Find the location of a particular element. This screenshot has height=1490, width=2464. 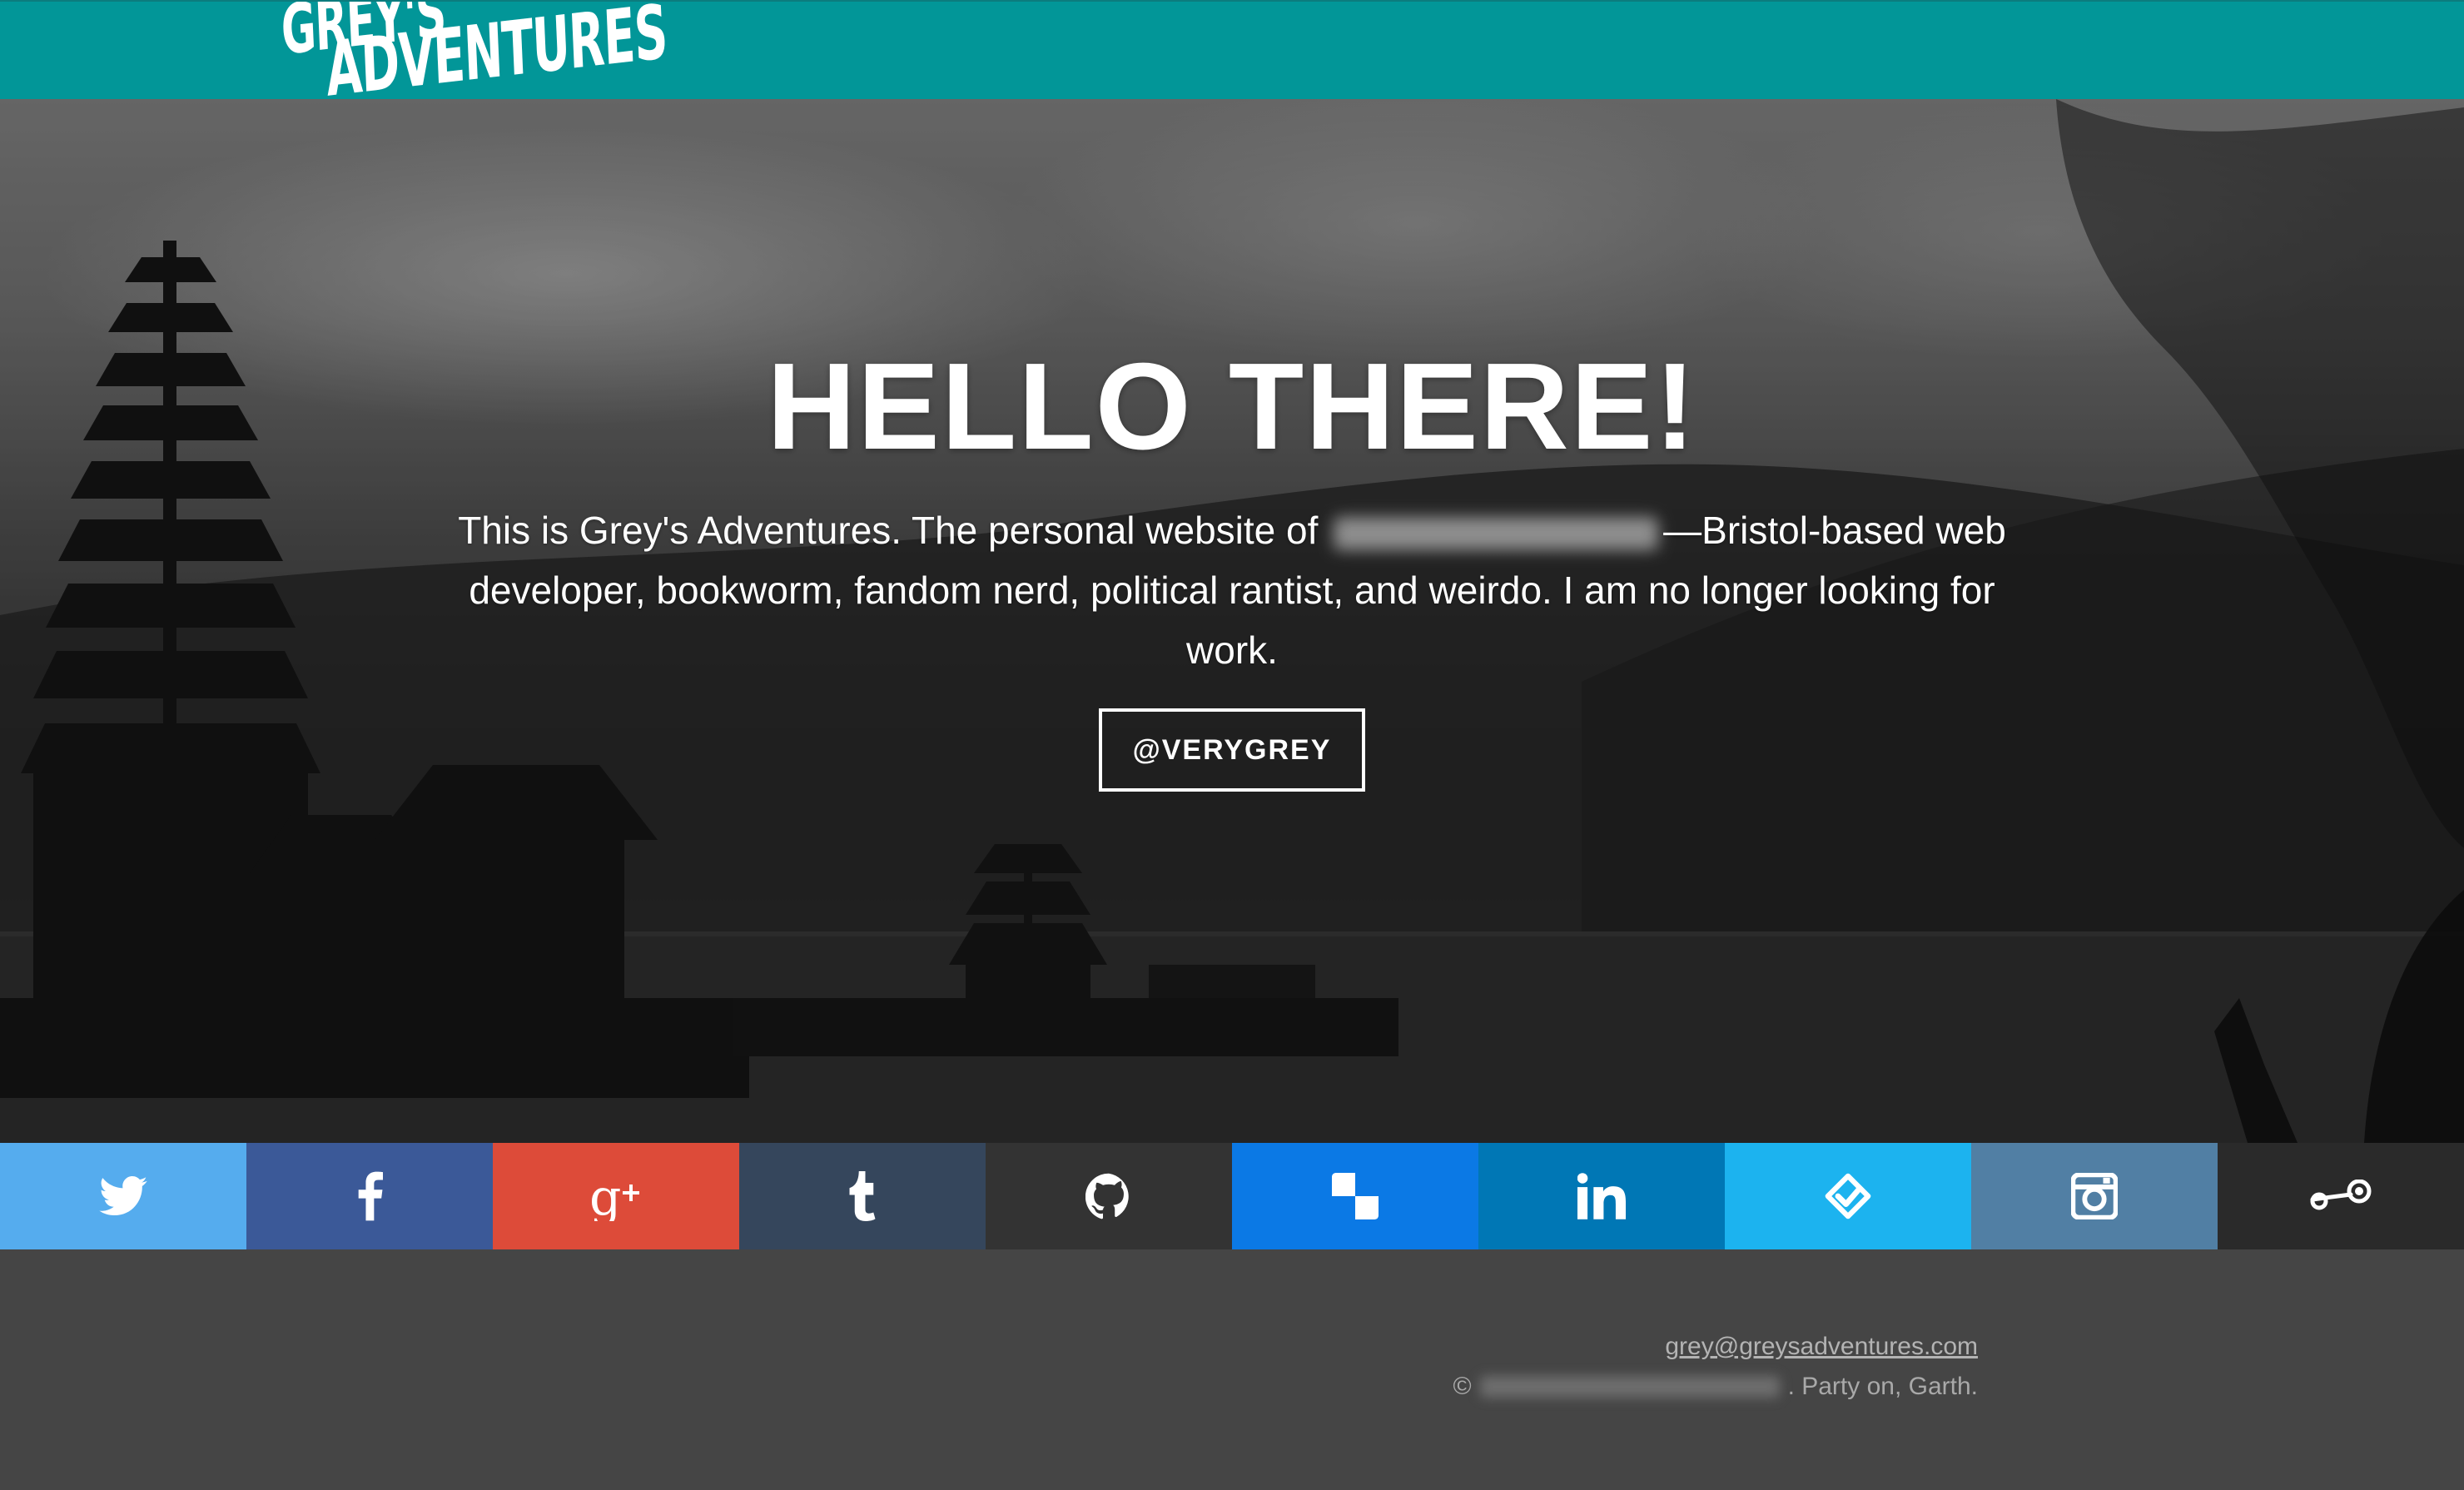

social-link-google-plus: g is located at coordinates (616, 1196).